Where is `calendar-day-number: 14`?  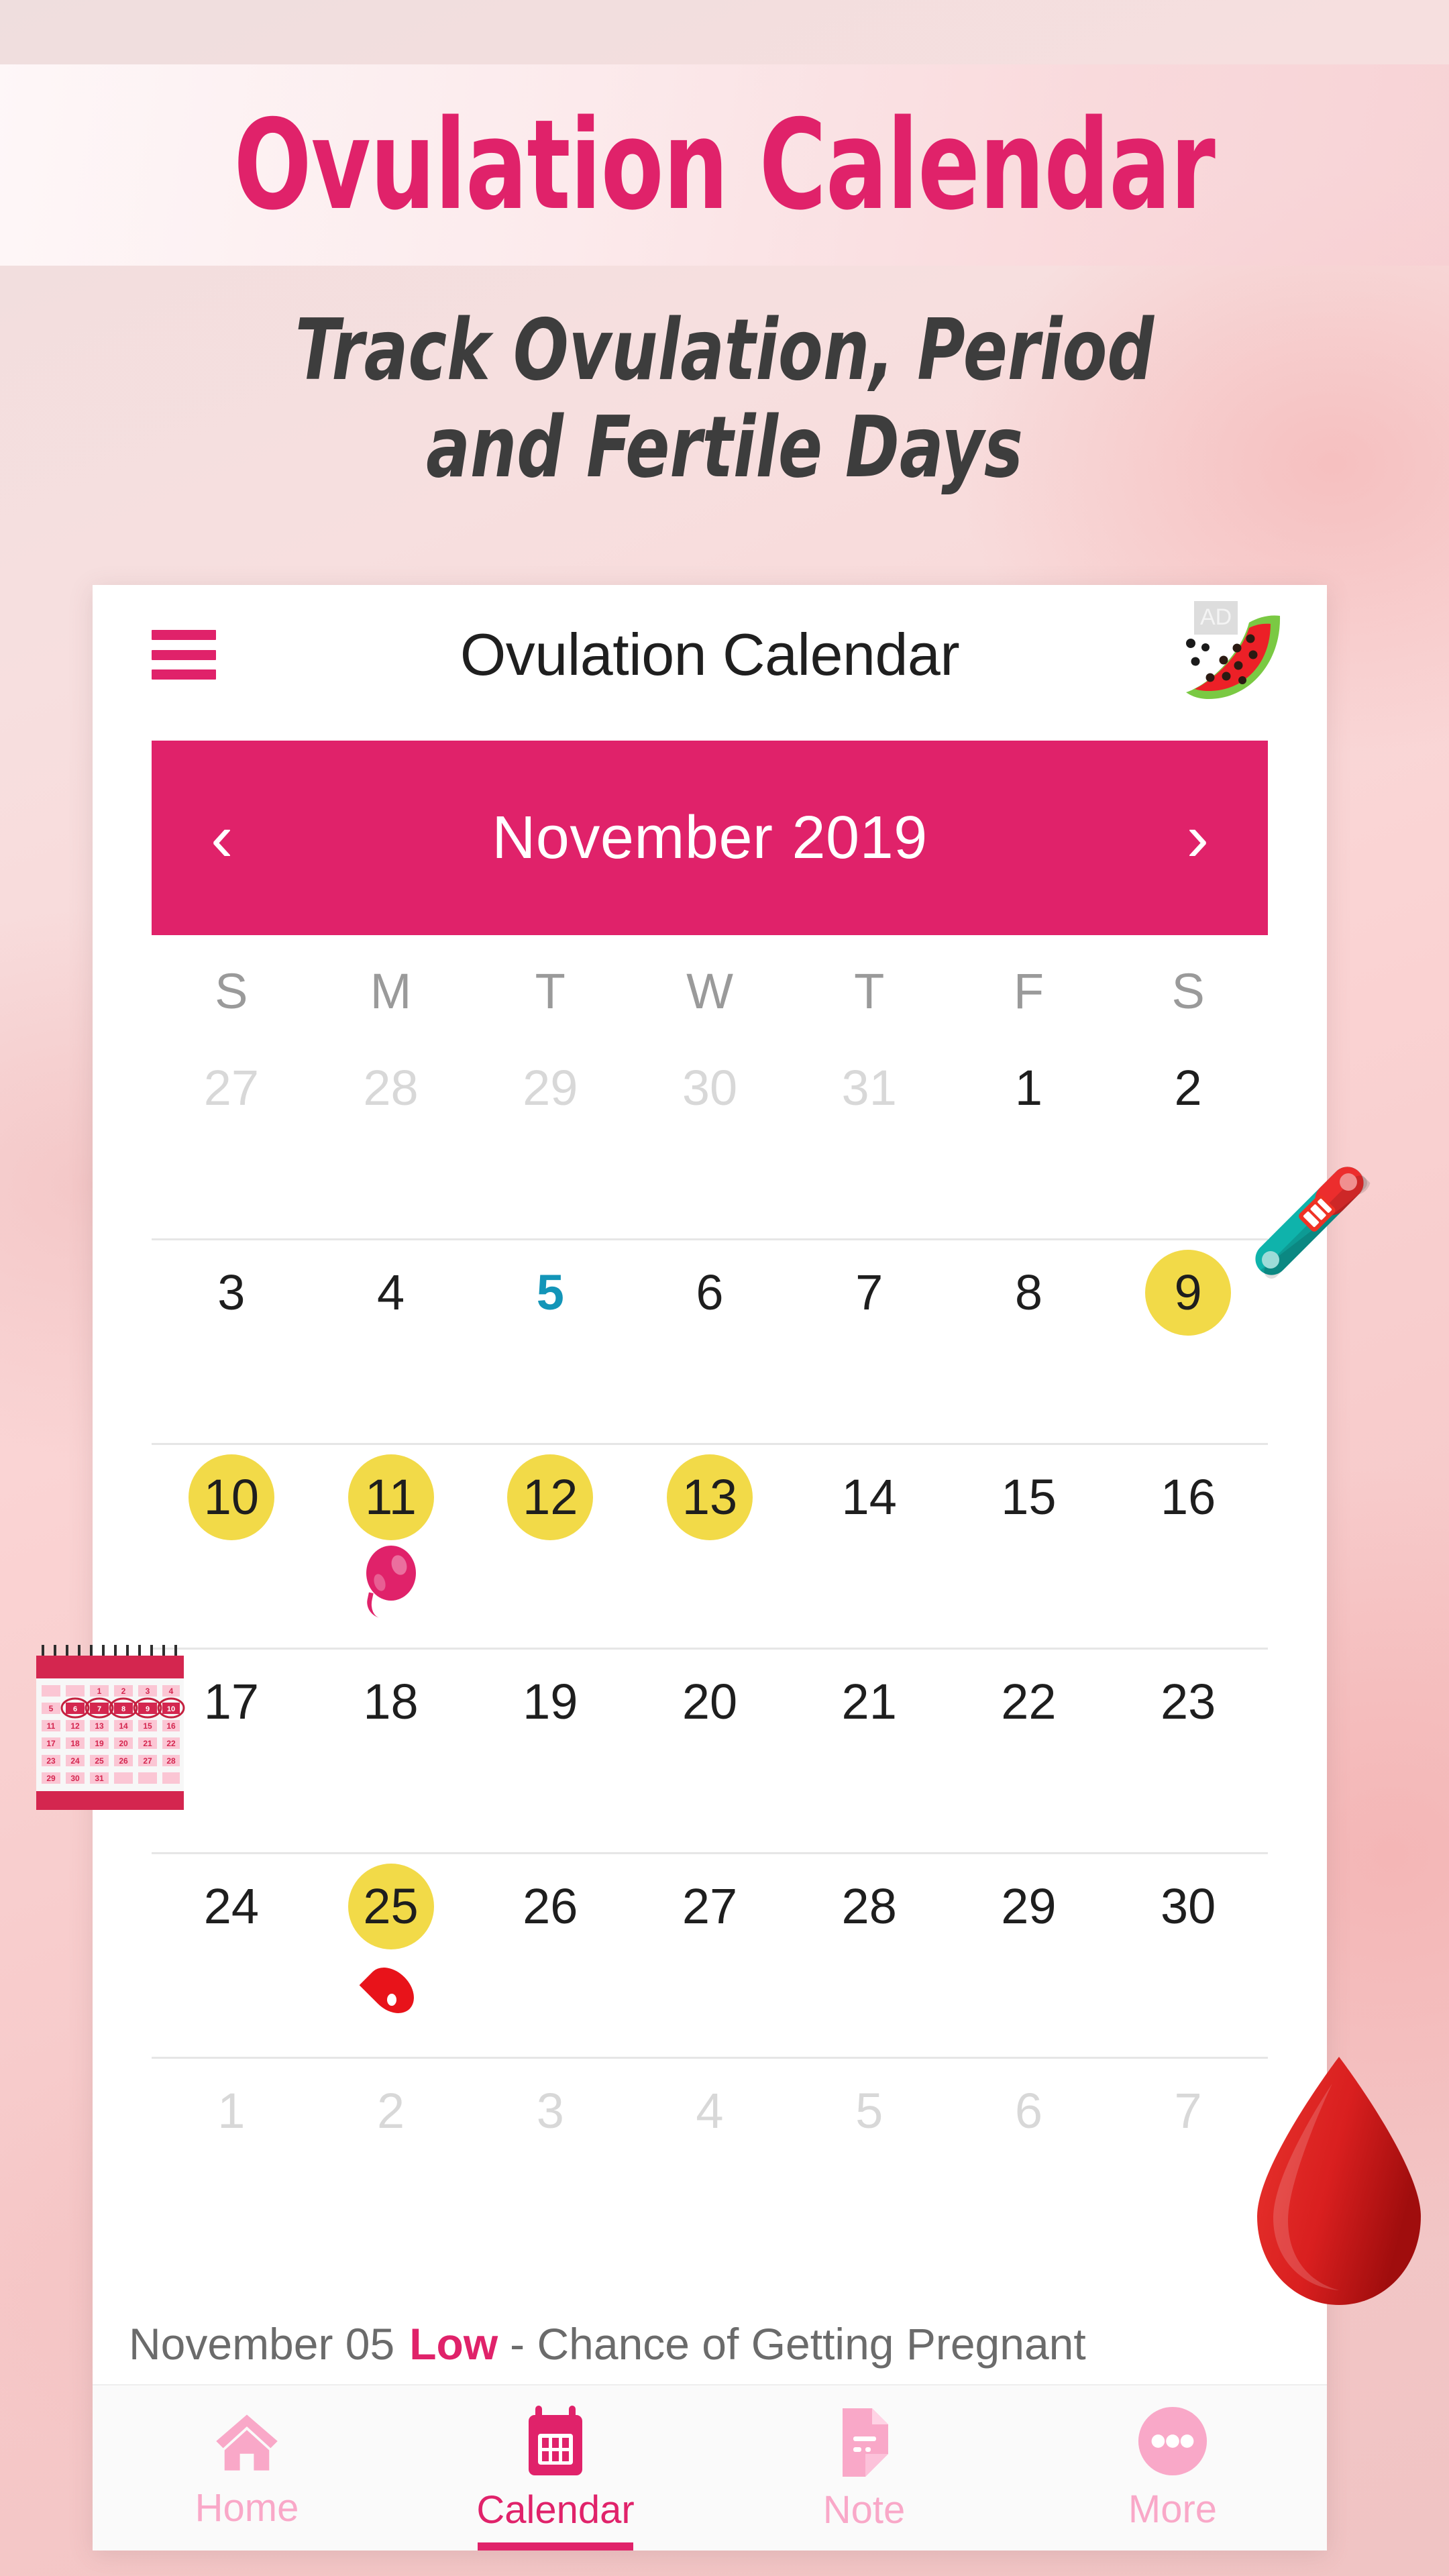
calendar-day-number: 14 is located at coordinates (869, 1497).